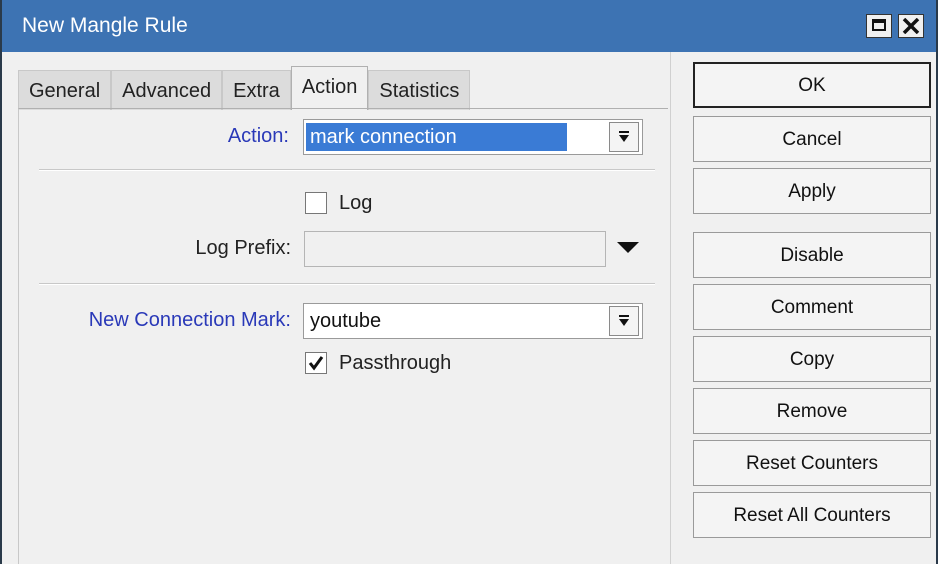 The height and width of the screenshot is (564, 940). What do you see at coordinates (316, 203) in the screenshot?
I see `log-checkbox` at bounding box center [316, 203].